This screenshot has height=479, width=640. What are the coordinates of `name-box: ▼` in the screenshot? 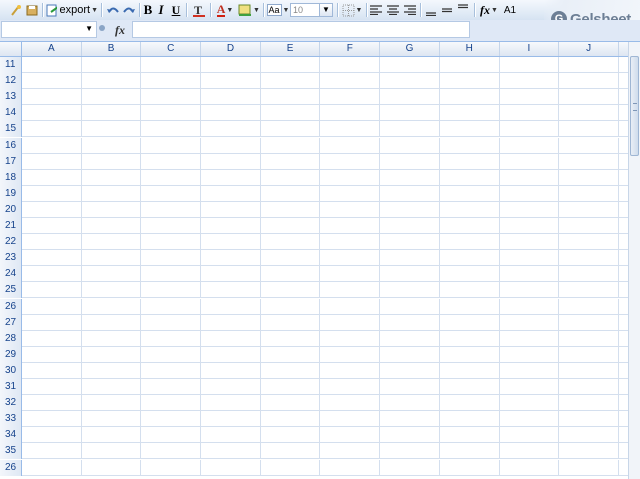 It's located at (49, 29).